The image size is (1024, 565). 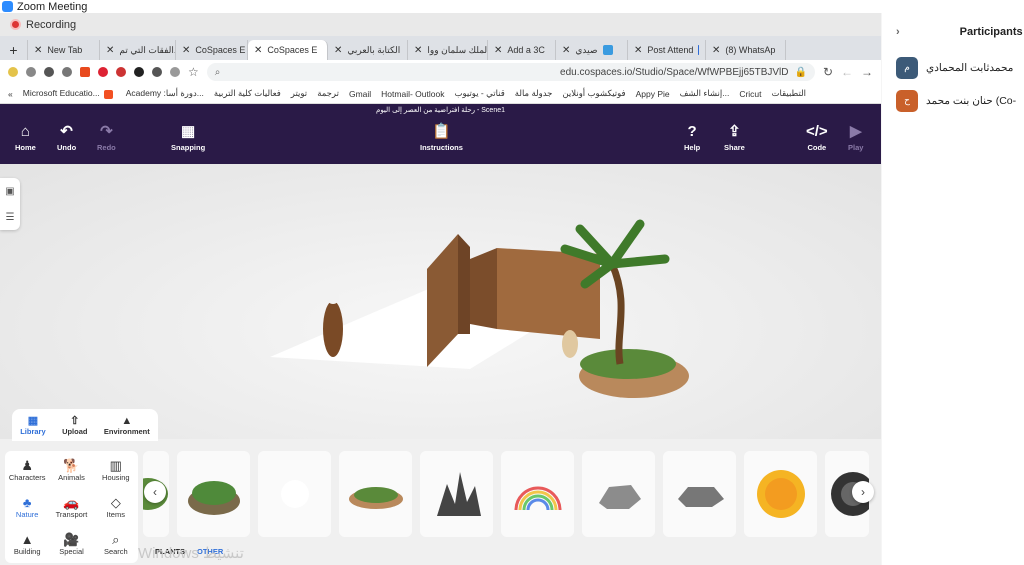 I want to click on puzzle-icon, so click(x=49, y=72).